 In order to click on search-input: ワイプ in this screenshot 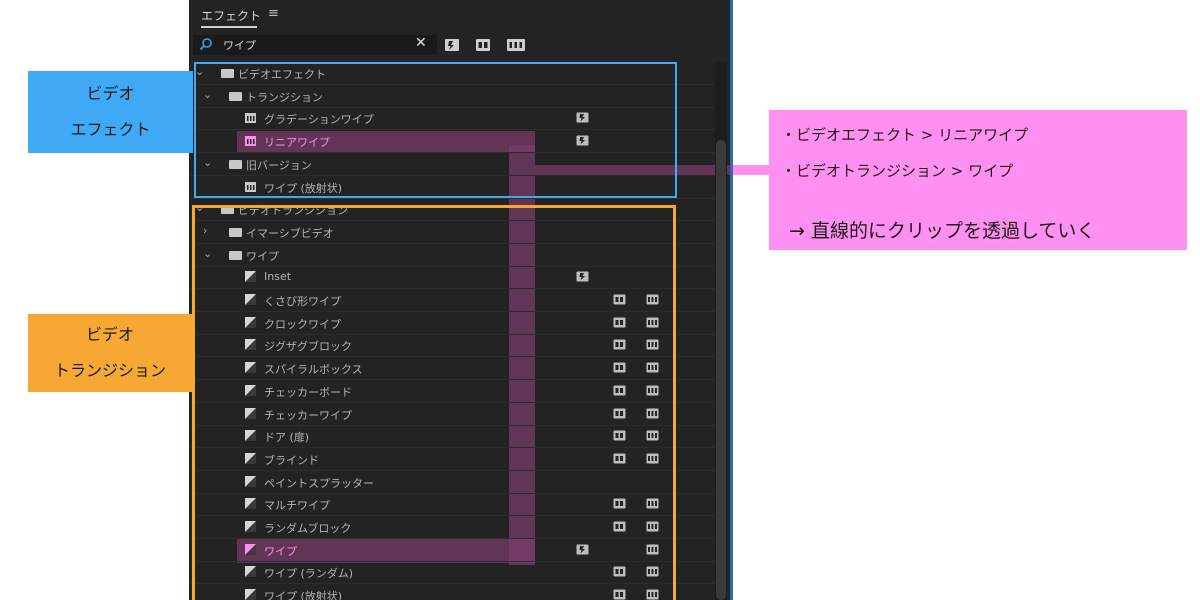, I will do `click(239, 45)`.